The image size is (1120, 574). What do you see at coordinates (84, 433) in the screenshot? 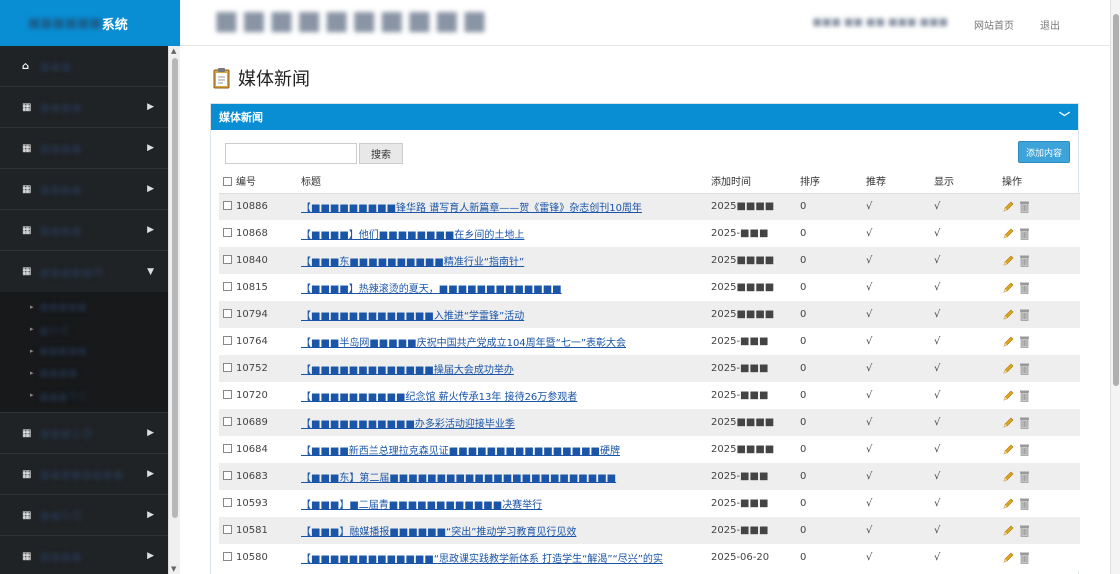
I see `sidebar-item: ▦ ■■■公告 ▶` at bounding box center [84, 433].